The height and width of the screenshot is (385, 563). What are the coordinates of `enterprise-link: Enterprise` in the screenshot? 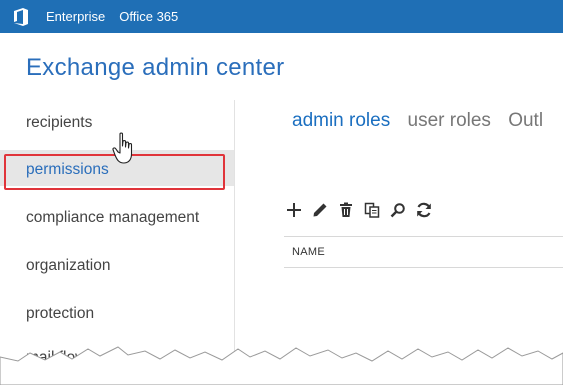 It's located at (75, 16).